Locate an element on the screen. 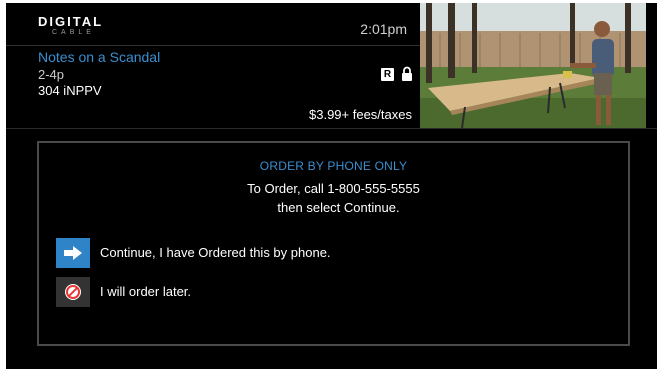 The image size is (660, 373). dialog-instruction-line-1: To Order, call 1-800-555-5555 is located at coordinates (333, 188).